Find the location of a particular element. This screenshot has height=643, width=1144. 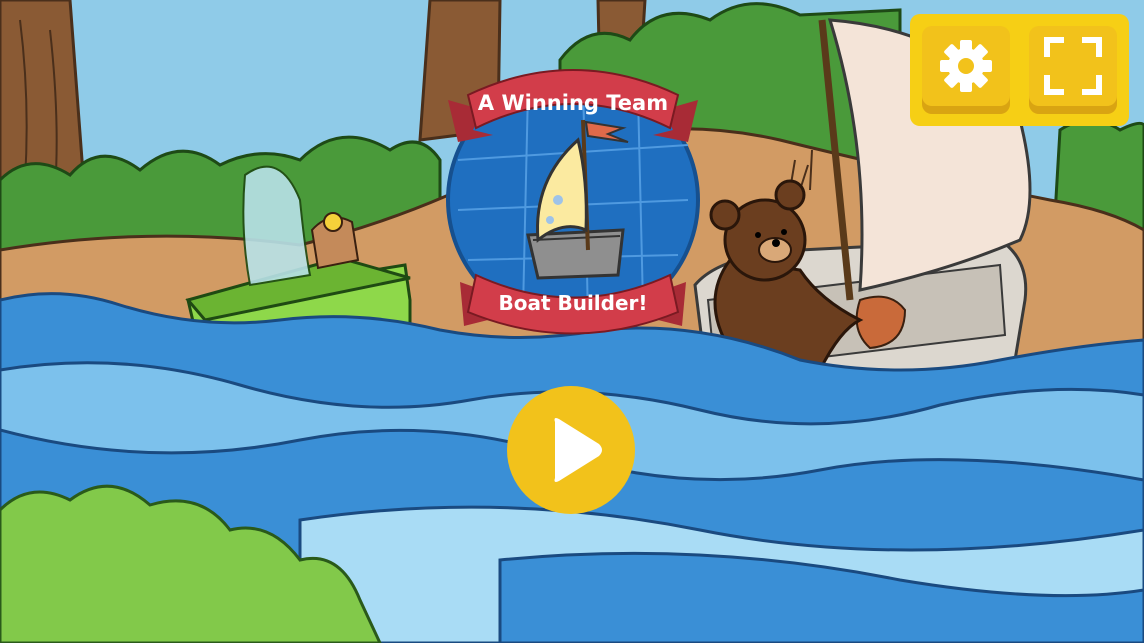

gear-icon is located at coordinates (966, 66).